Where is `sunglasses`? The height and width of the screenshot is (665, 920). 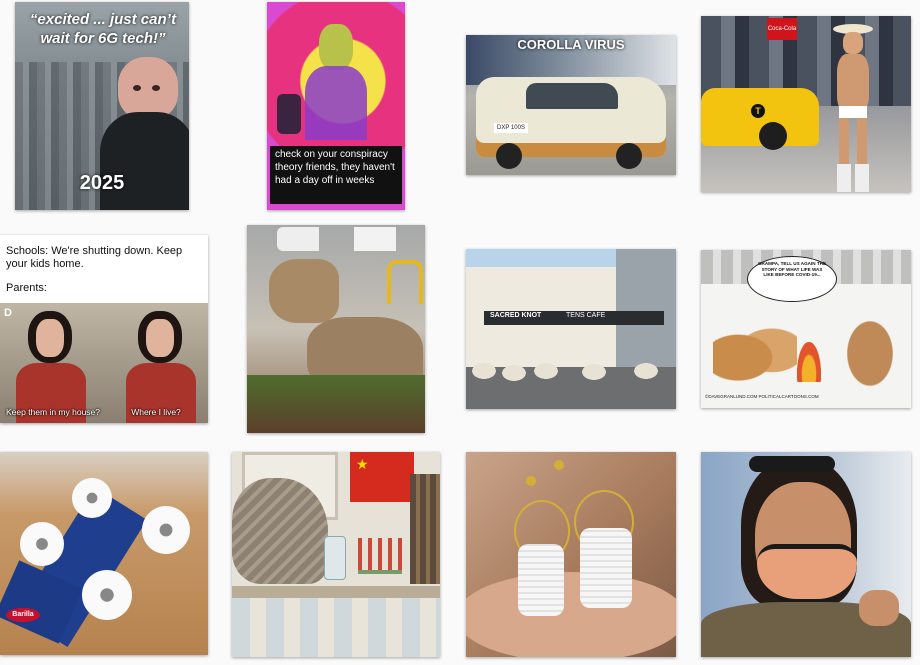 sunglasses is located at coordinates (792, 464).